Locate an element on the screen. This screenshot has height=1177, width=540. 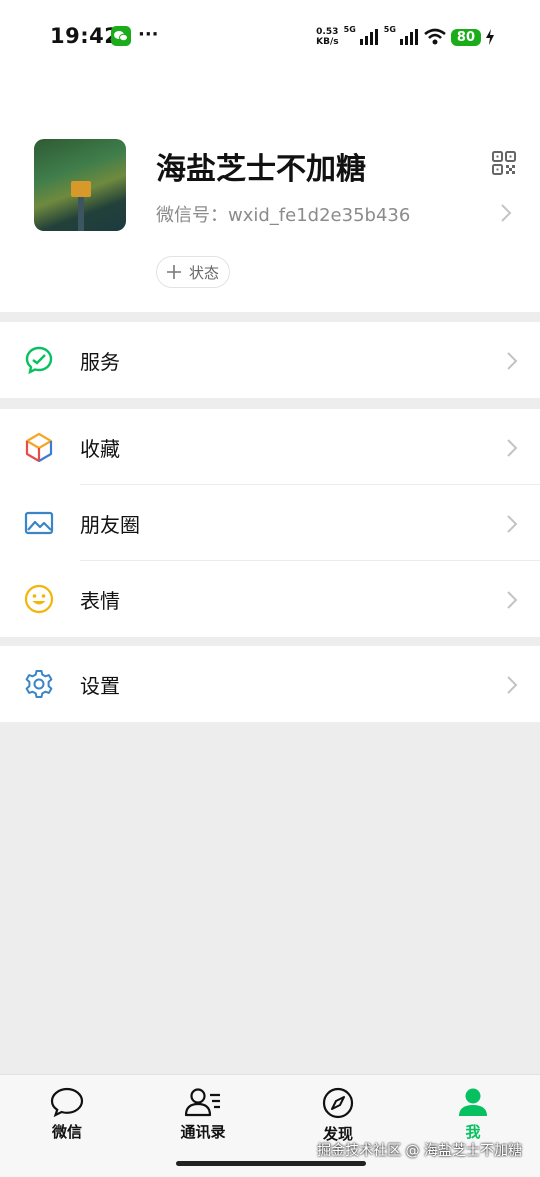
compass-icon is located at coordinates (338, 1103).